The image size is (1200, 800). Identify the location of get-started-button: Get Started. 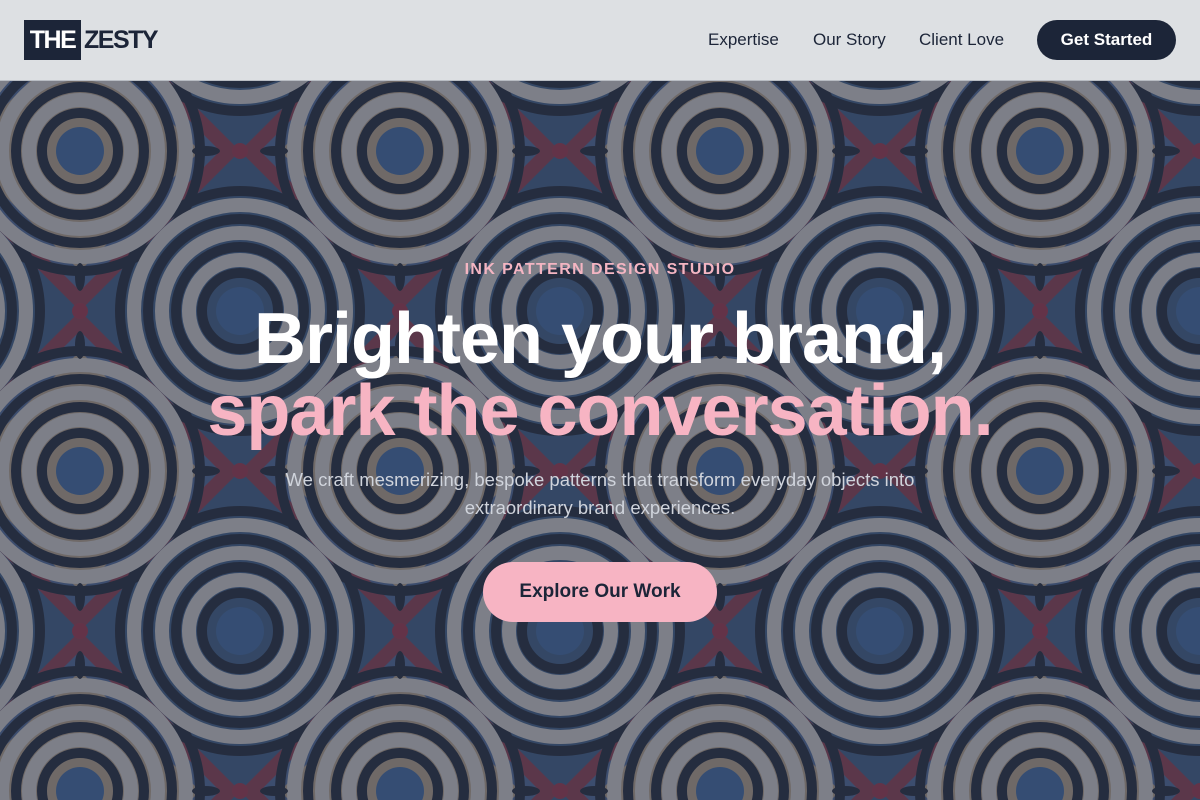
(1106, 40).